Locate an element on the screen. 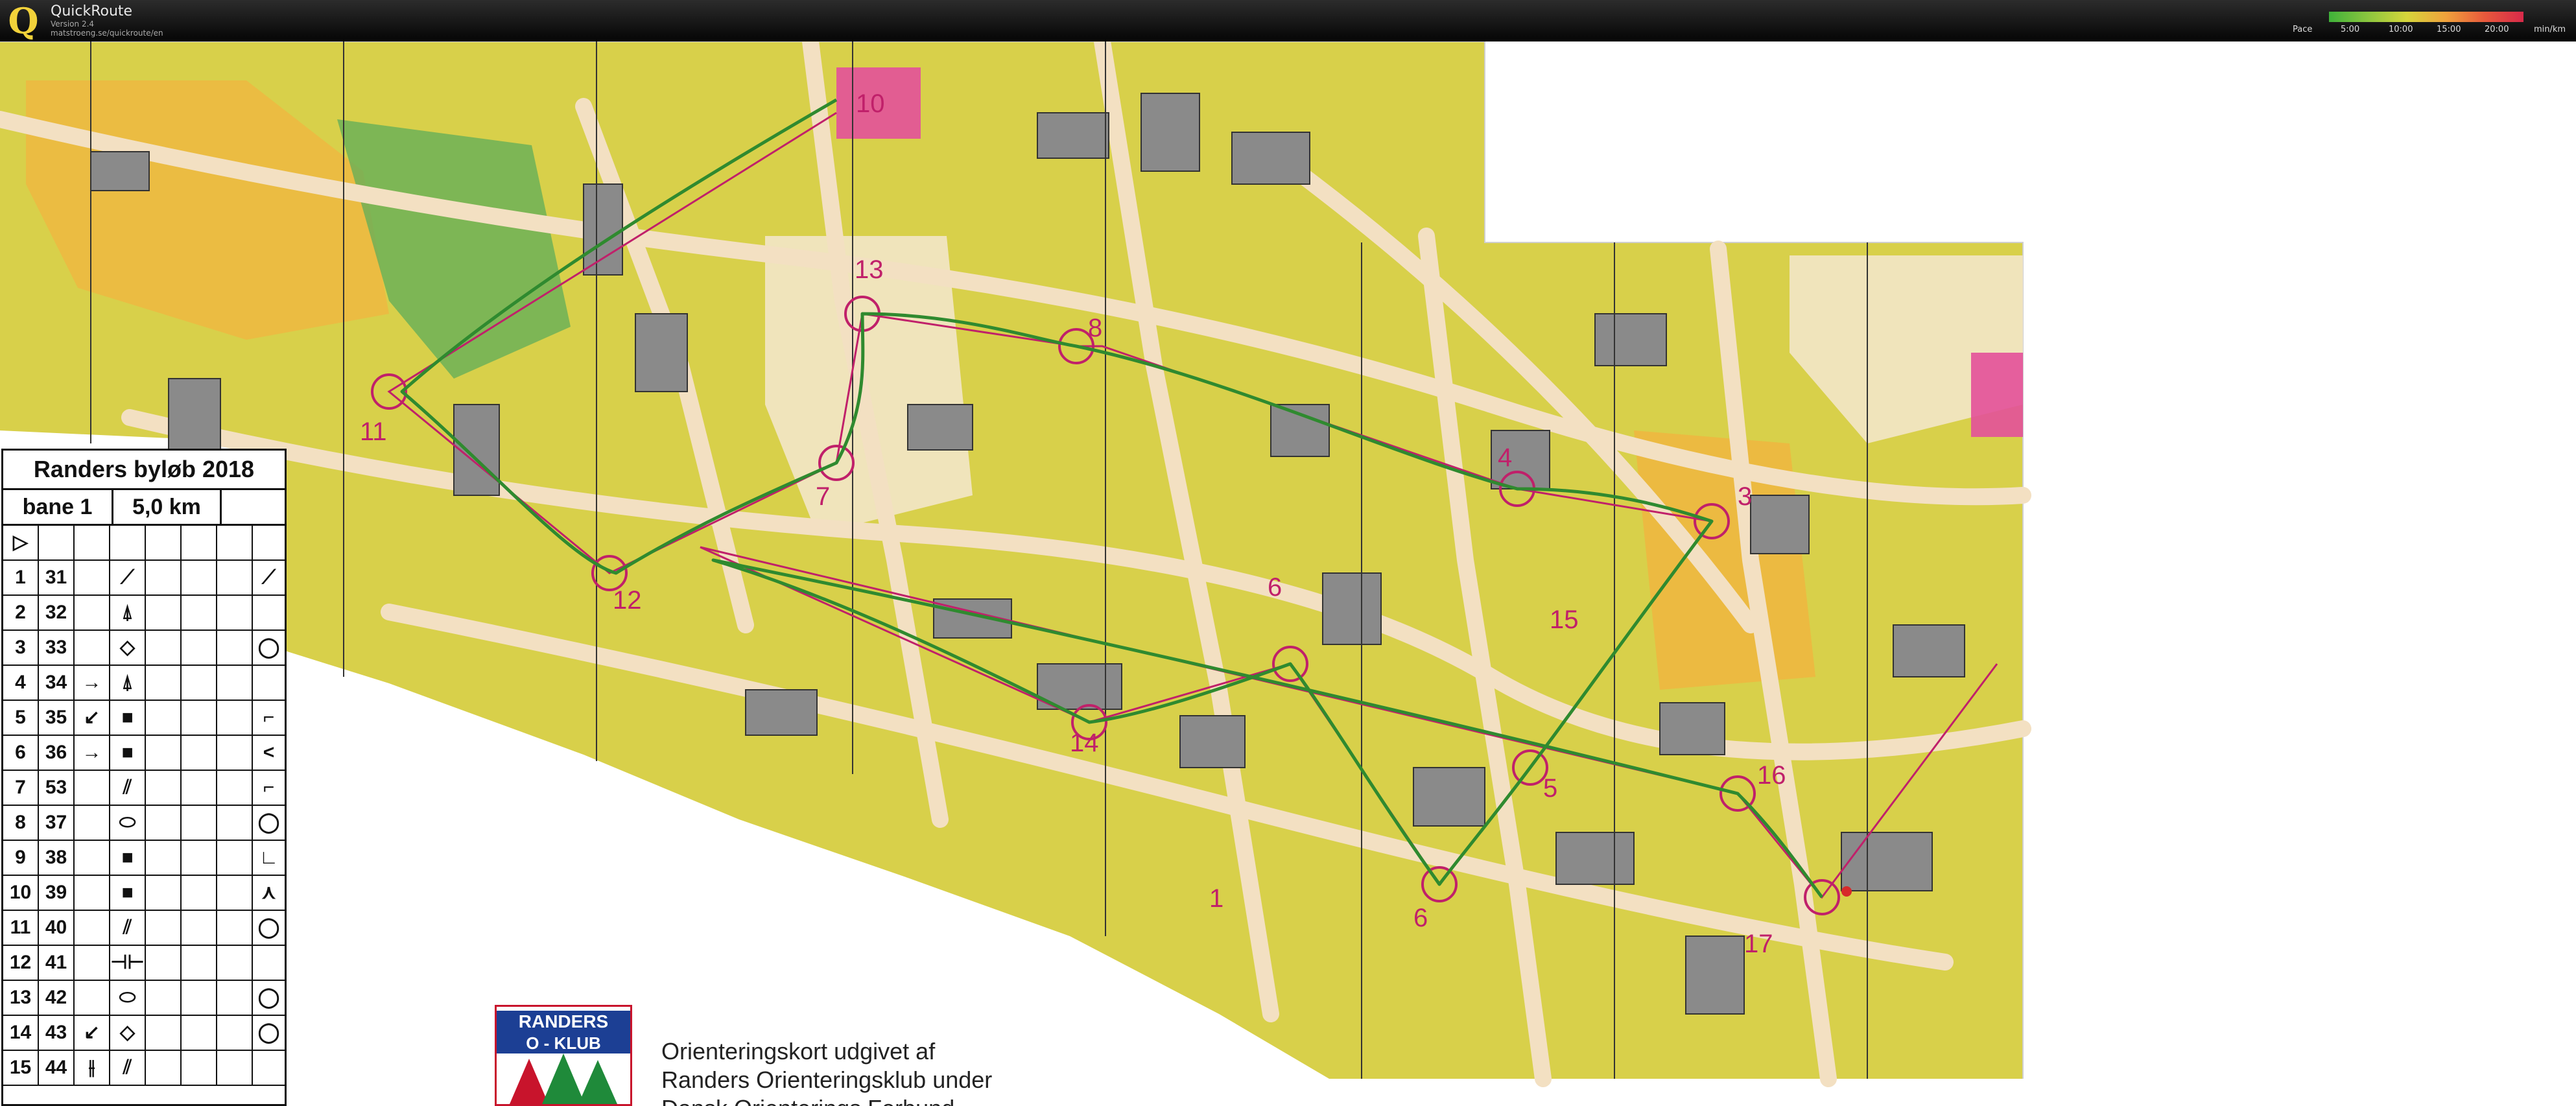 This screenshot has width=2576, height=1106. app-url: matstroeng.se/quickroute/en is located at coordinates (107, 33).